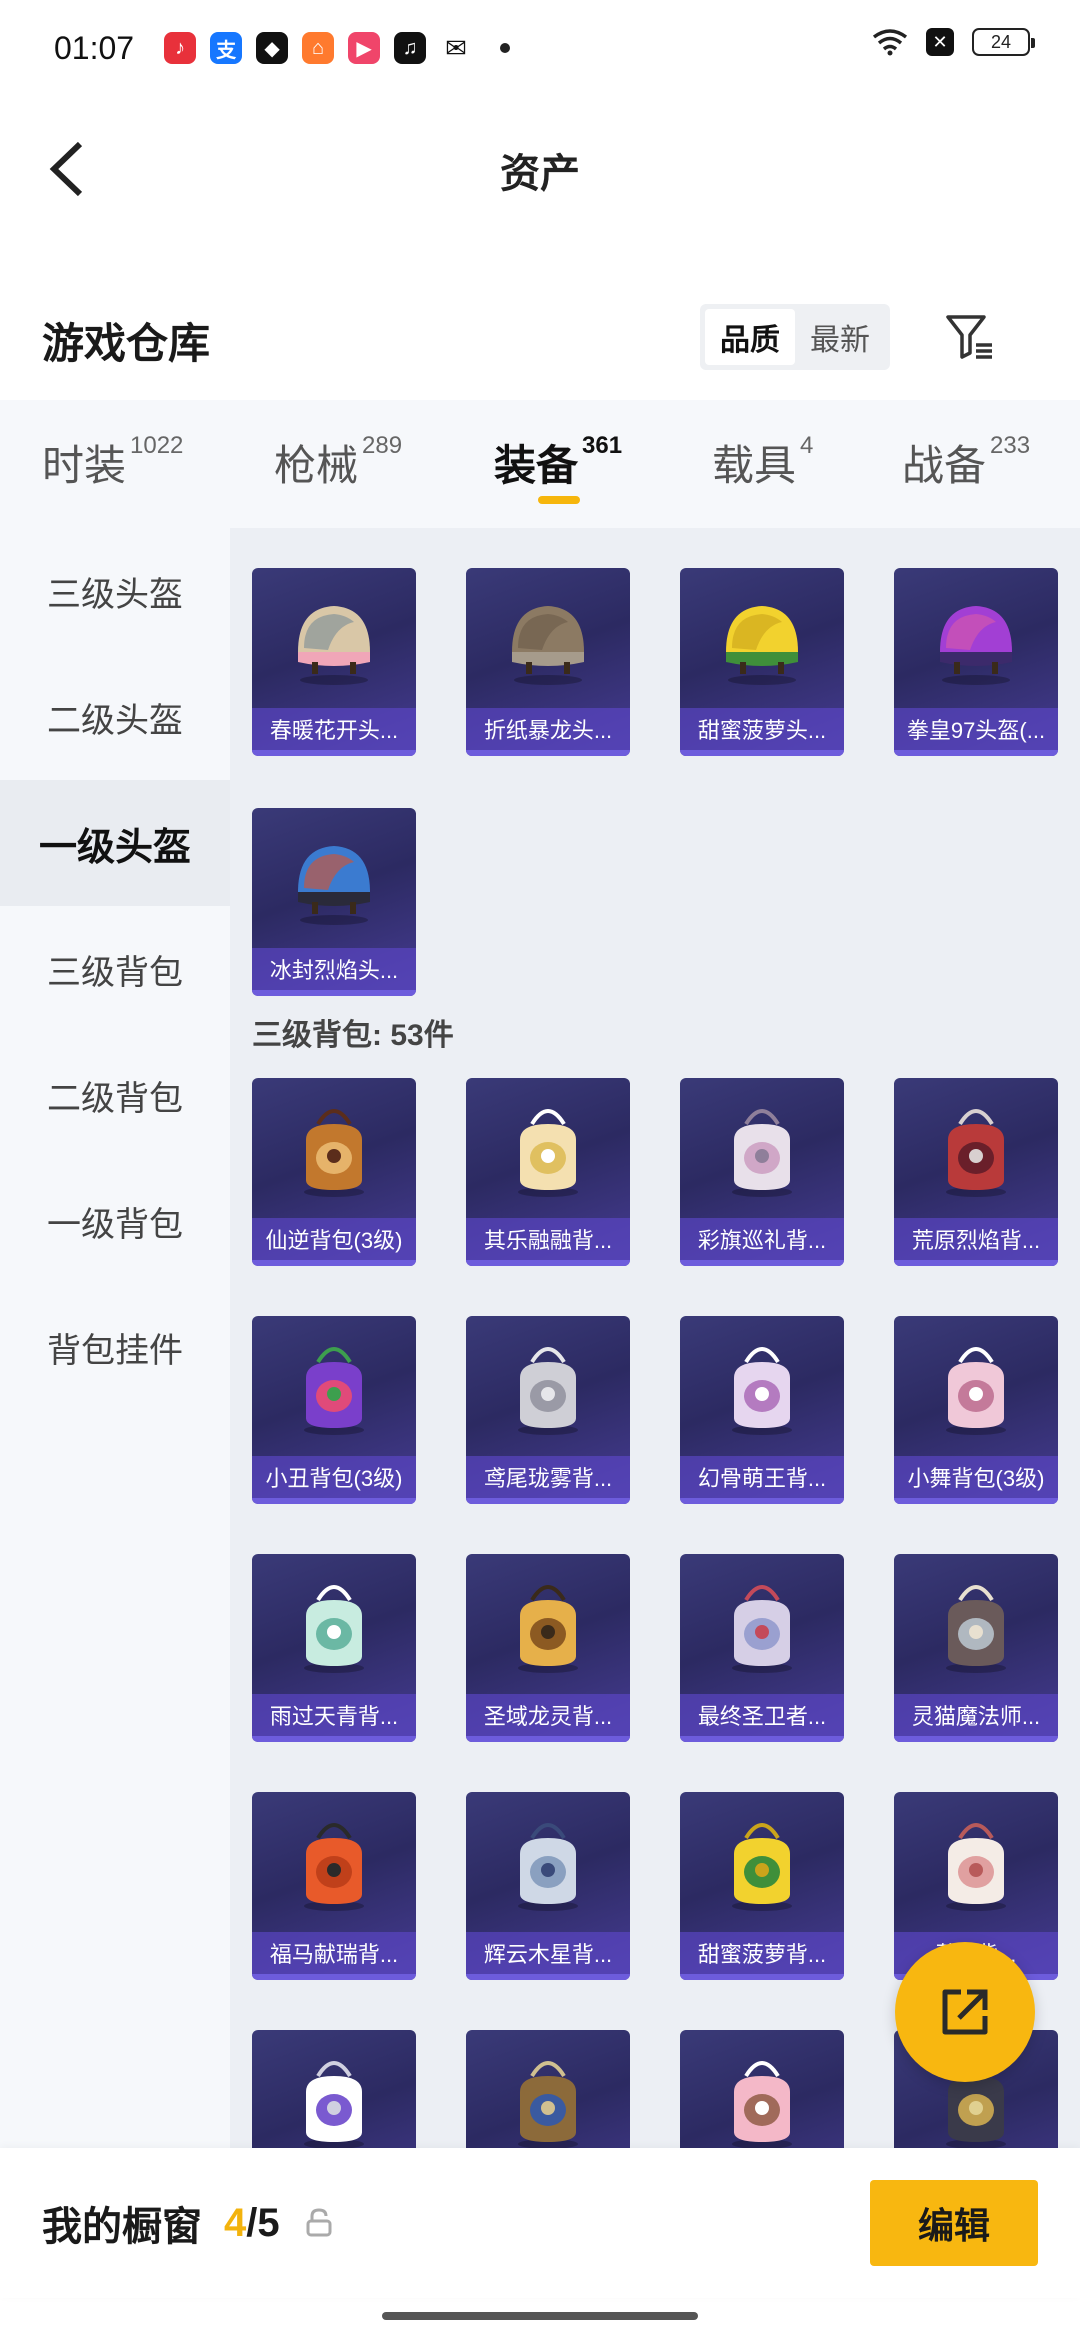 This screenshot has width=1080, height=2340. Describe the element at coordinates (505, 48) in the screenshot. I see `more-notifications-dot` at that location.